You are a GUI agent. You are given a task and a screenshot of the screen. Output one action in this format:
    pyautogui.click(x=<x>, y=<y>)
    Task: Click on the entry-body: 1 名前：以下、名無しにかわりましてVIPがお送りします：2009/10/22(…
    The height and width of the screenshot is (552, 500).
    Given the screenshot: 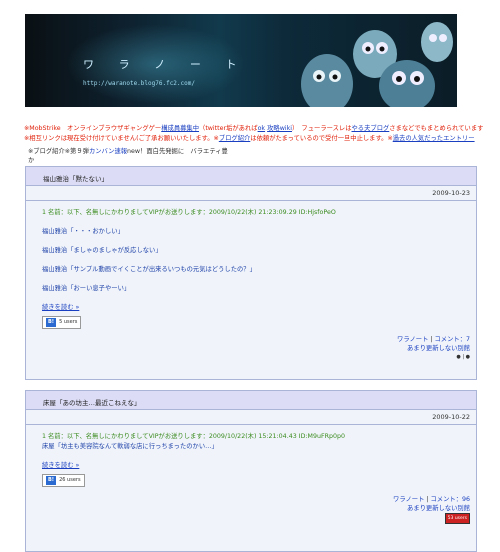 What is the action you would take?
    pyautogui.click(x=251, y=456)
    